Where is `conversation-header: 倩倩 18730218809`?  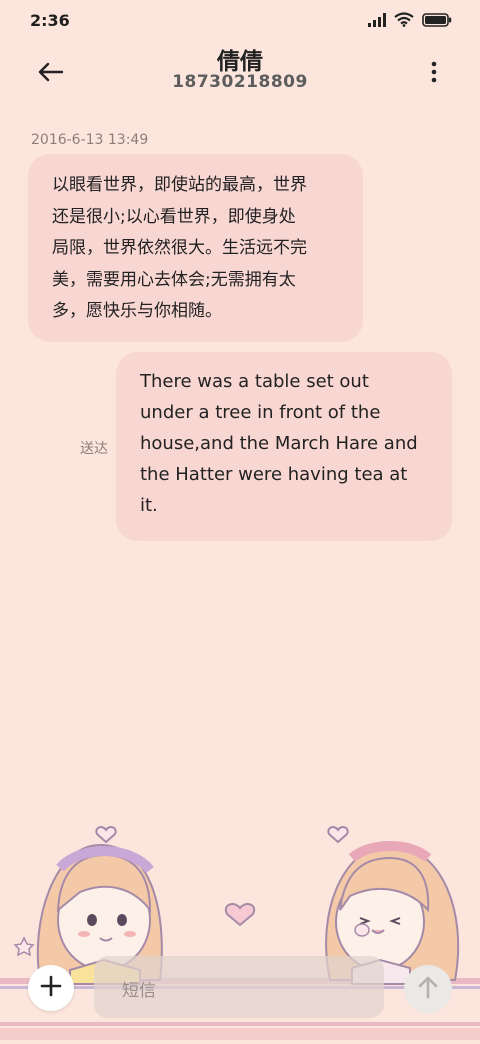
conversation-header: 倩倩 18730218809 is located at coordinates (240, 78).